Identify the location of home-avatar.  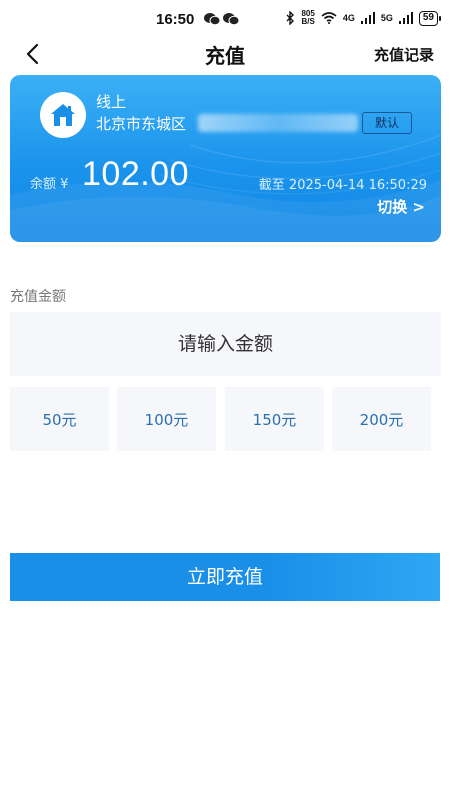
(63, 115).